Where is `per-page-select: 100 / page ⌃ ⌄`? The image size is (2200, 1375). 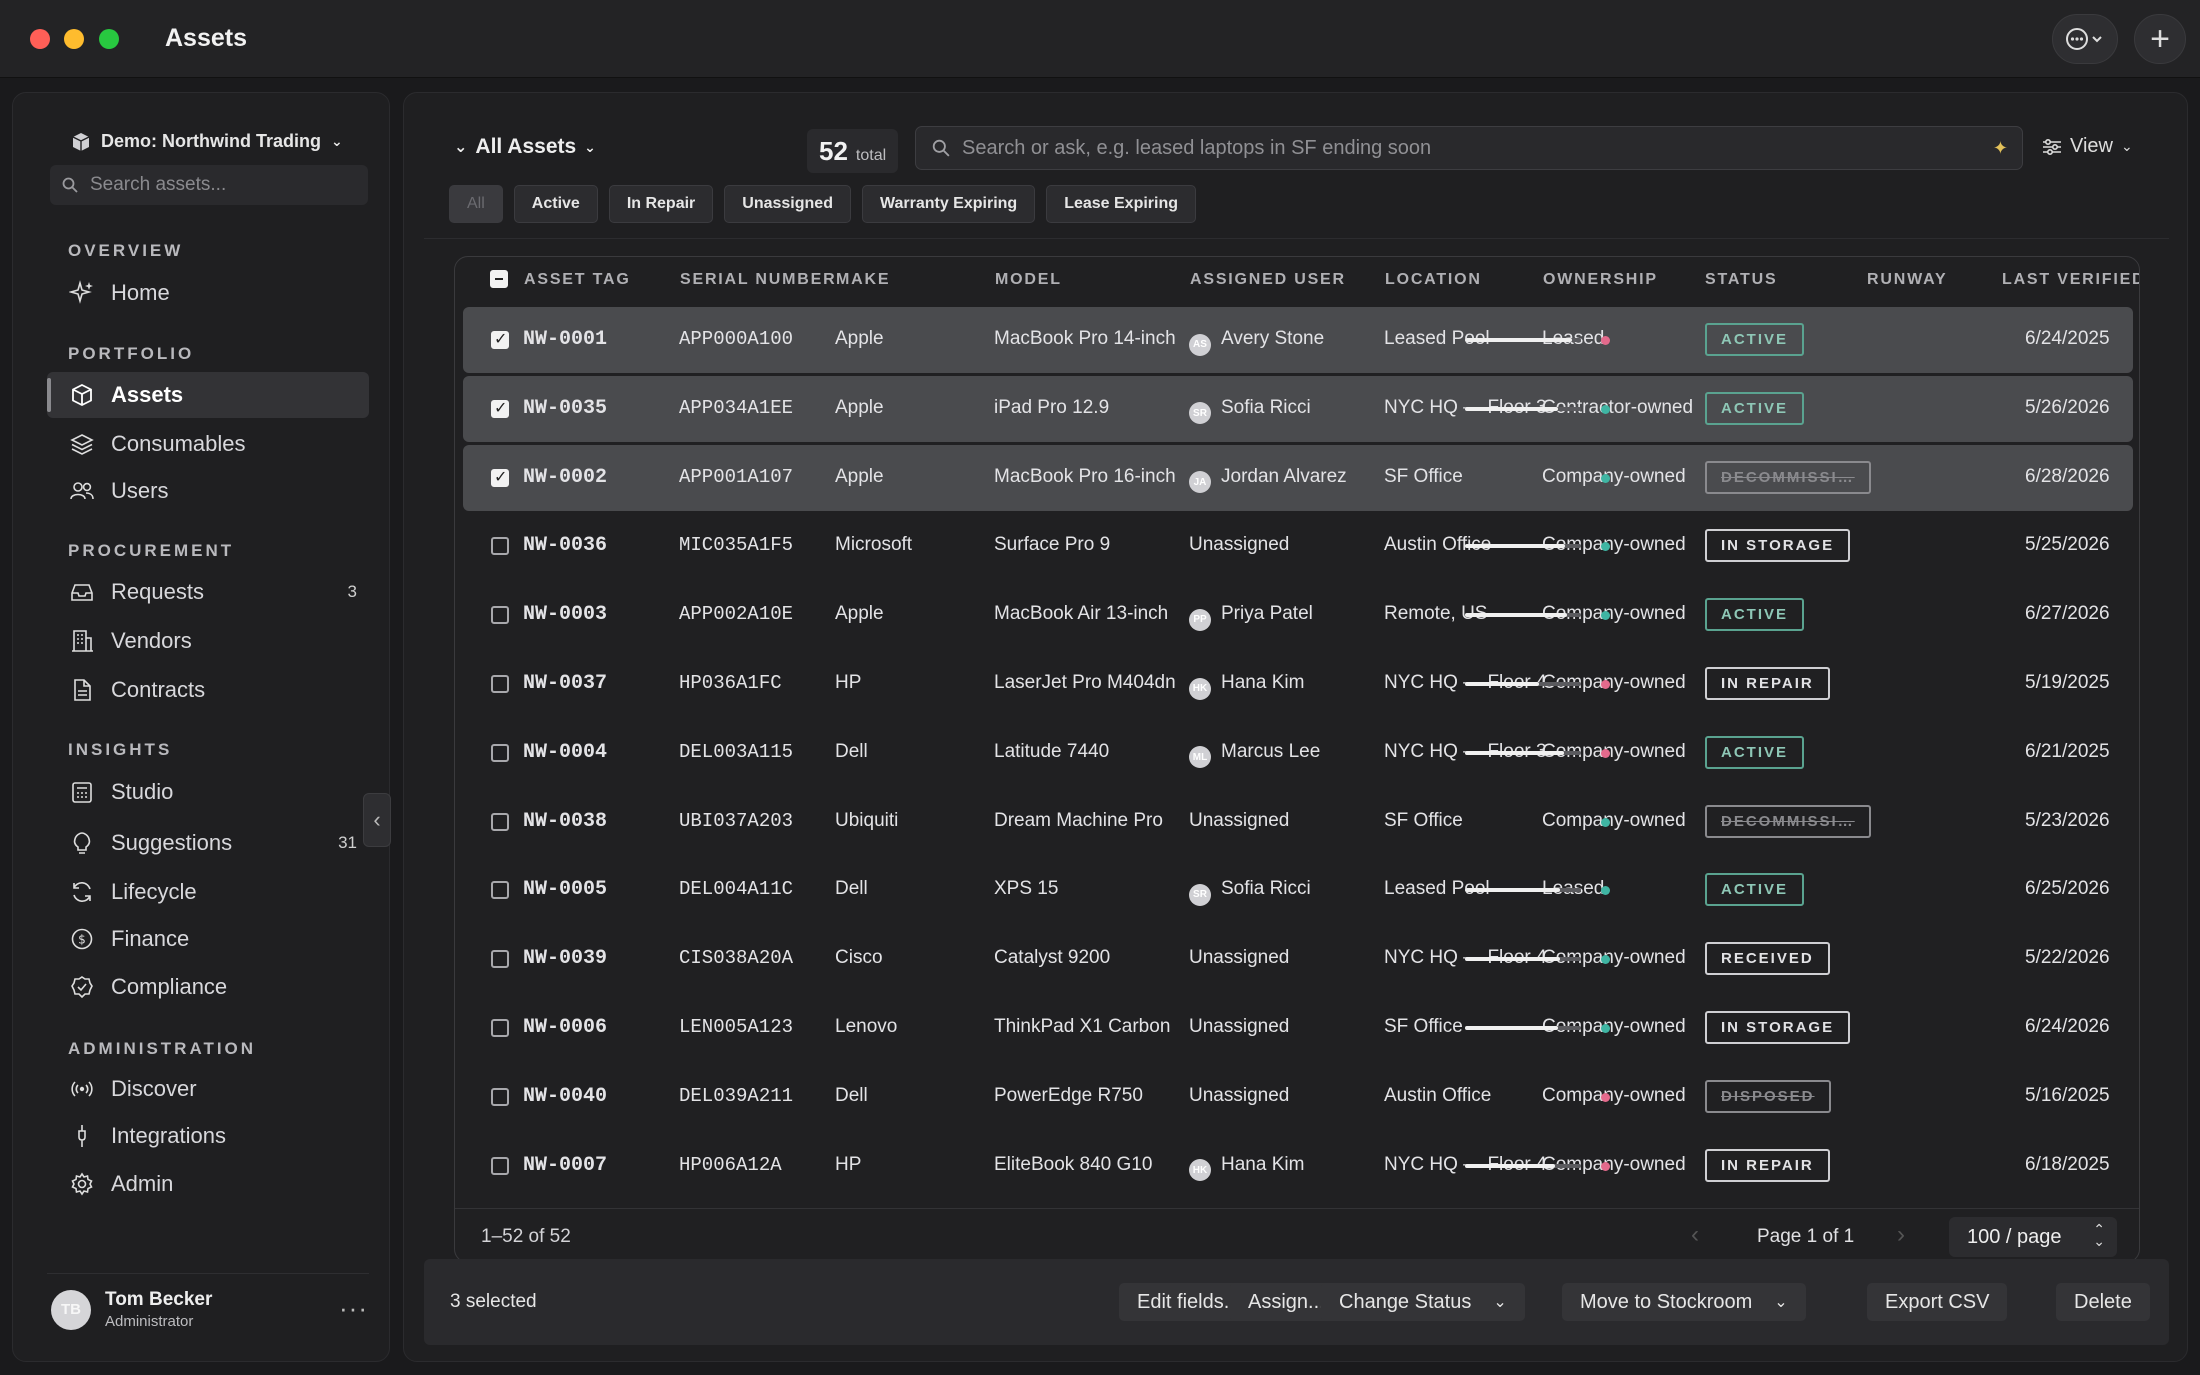 per-page-select: 100 / page ⌃ ⌄ is located at coordinates (2033, 1237).